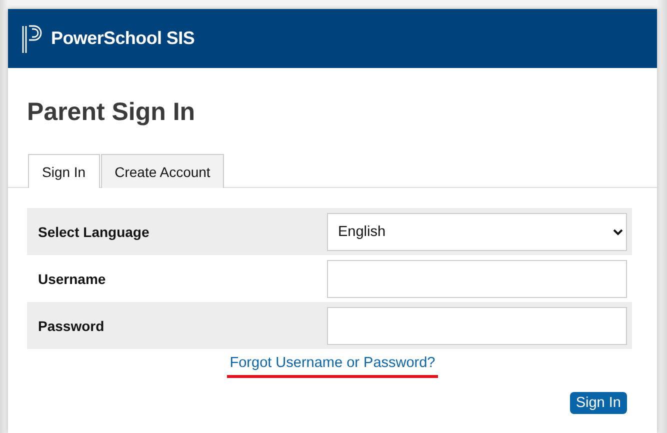  Describe the element at coordinates (94, 232) in the screenshot. I see `field-label: Select Language` at that location.